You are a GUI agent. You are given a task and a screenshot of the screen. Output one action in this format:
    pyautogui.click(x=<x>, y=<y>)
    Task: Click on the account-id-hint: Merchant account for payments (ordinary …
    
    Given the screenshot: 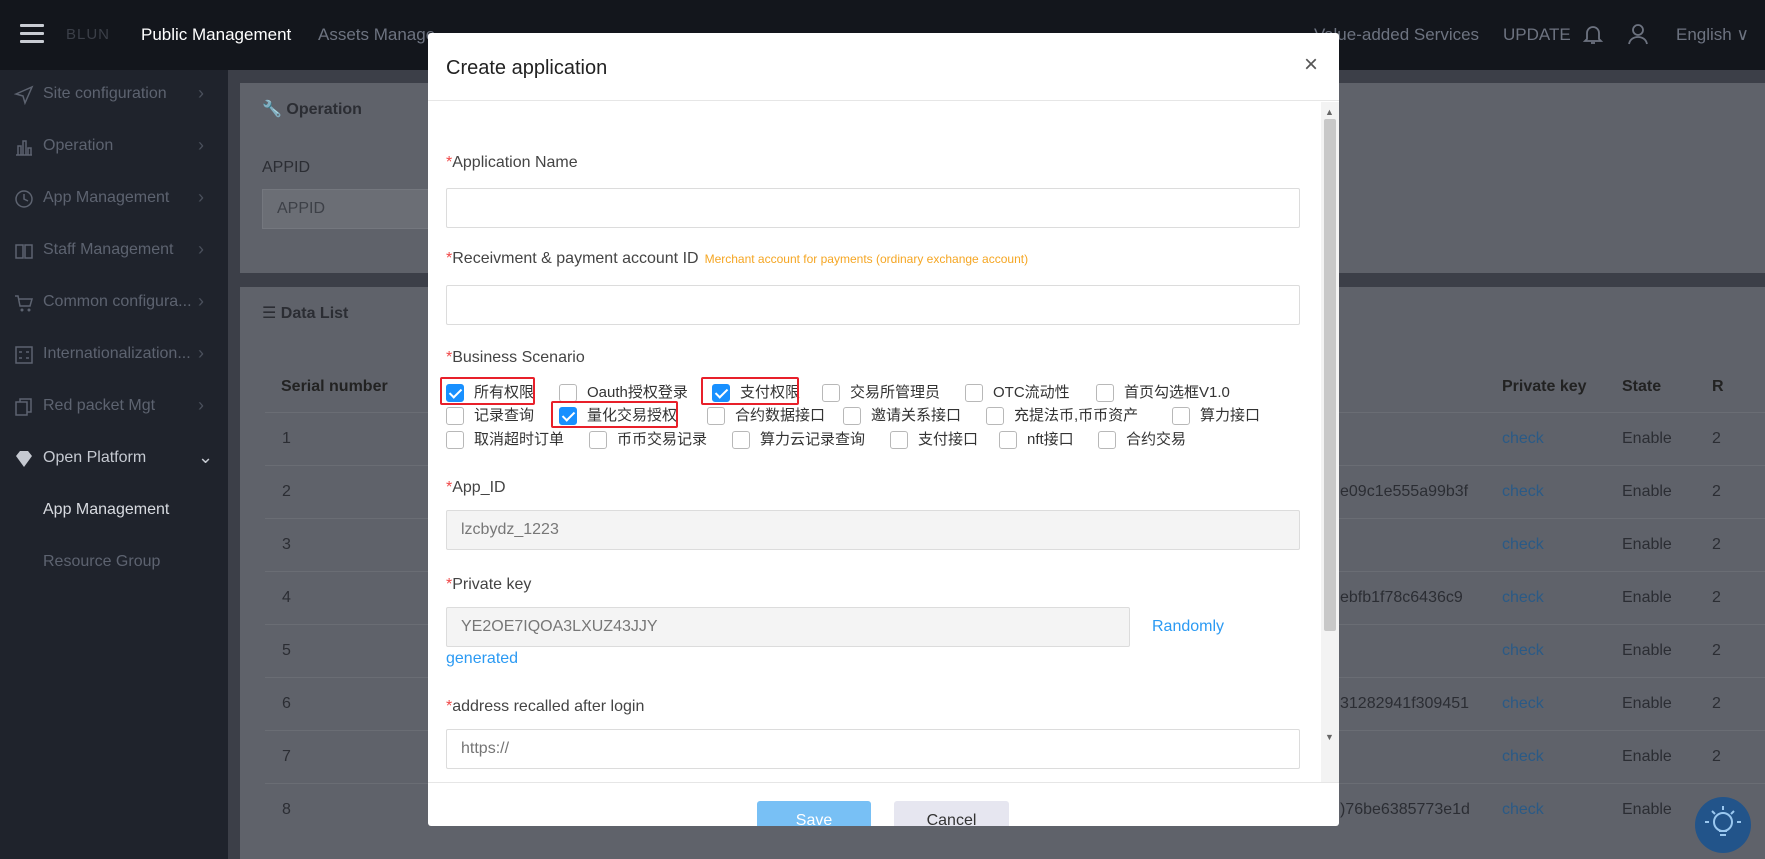 What is the action you would take?
    pyautogui.click(x=866, y=259)
    